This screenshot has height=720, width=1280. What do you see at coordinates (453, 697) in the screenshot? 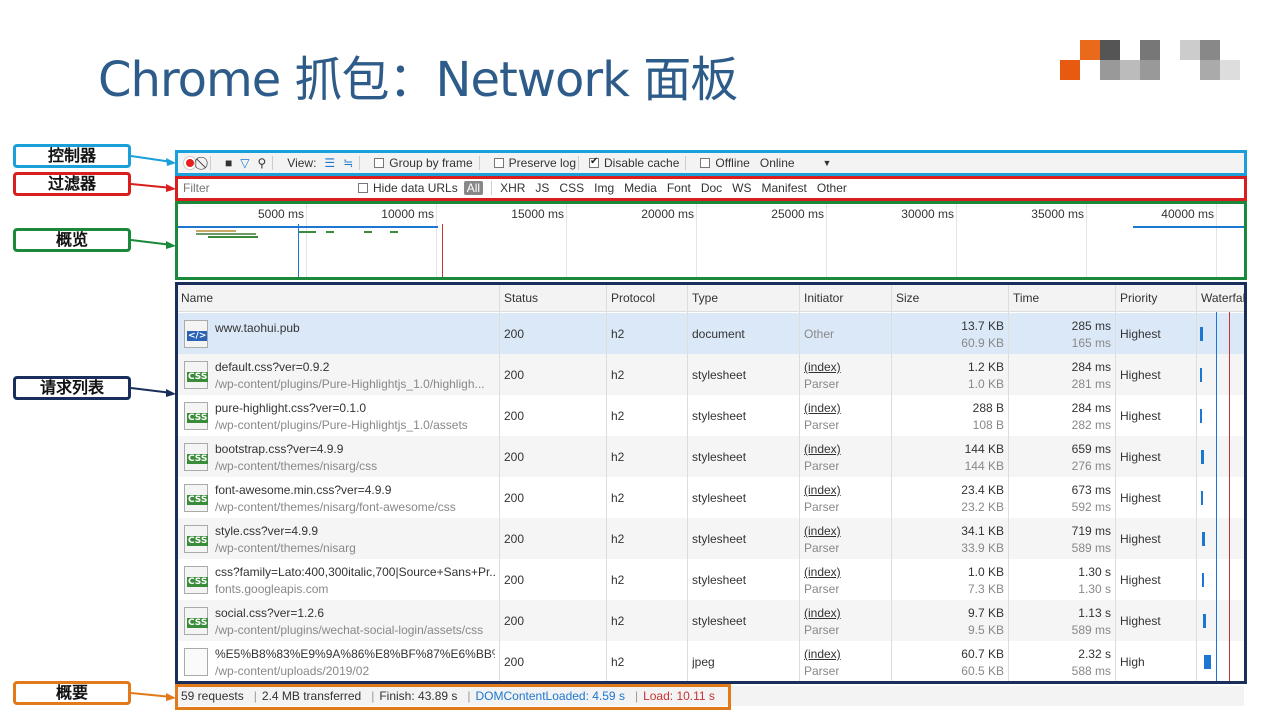
I see `summary-highlight` at bounding box center [453, 697].